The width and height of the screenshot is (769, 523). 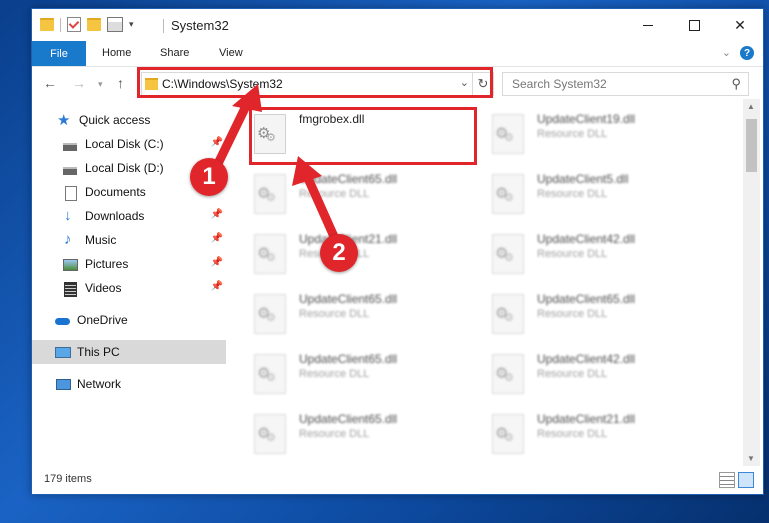 I want to click on download-icon: ↓, so click(x=68, y=215).